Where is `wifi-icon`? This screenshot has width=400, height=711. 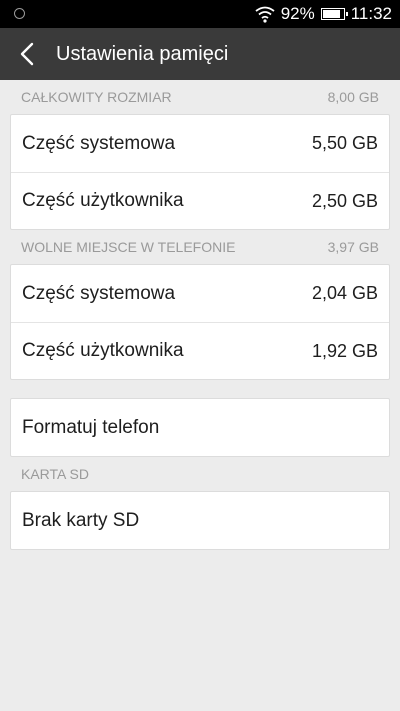 wifi-icon is located at coordinates (265, 14).